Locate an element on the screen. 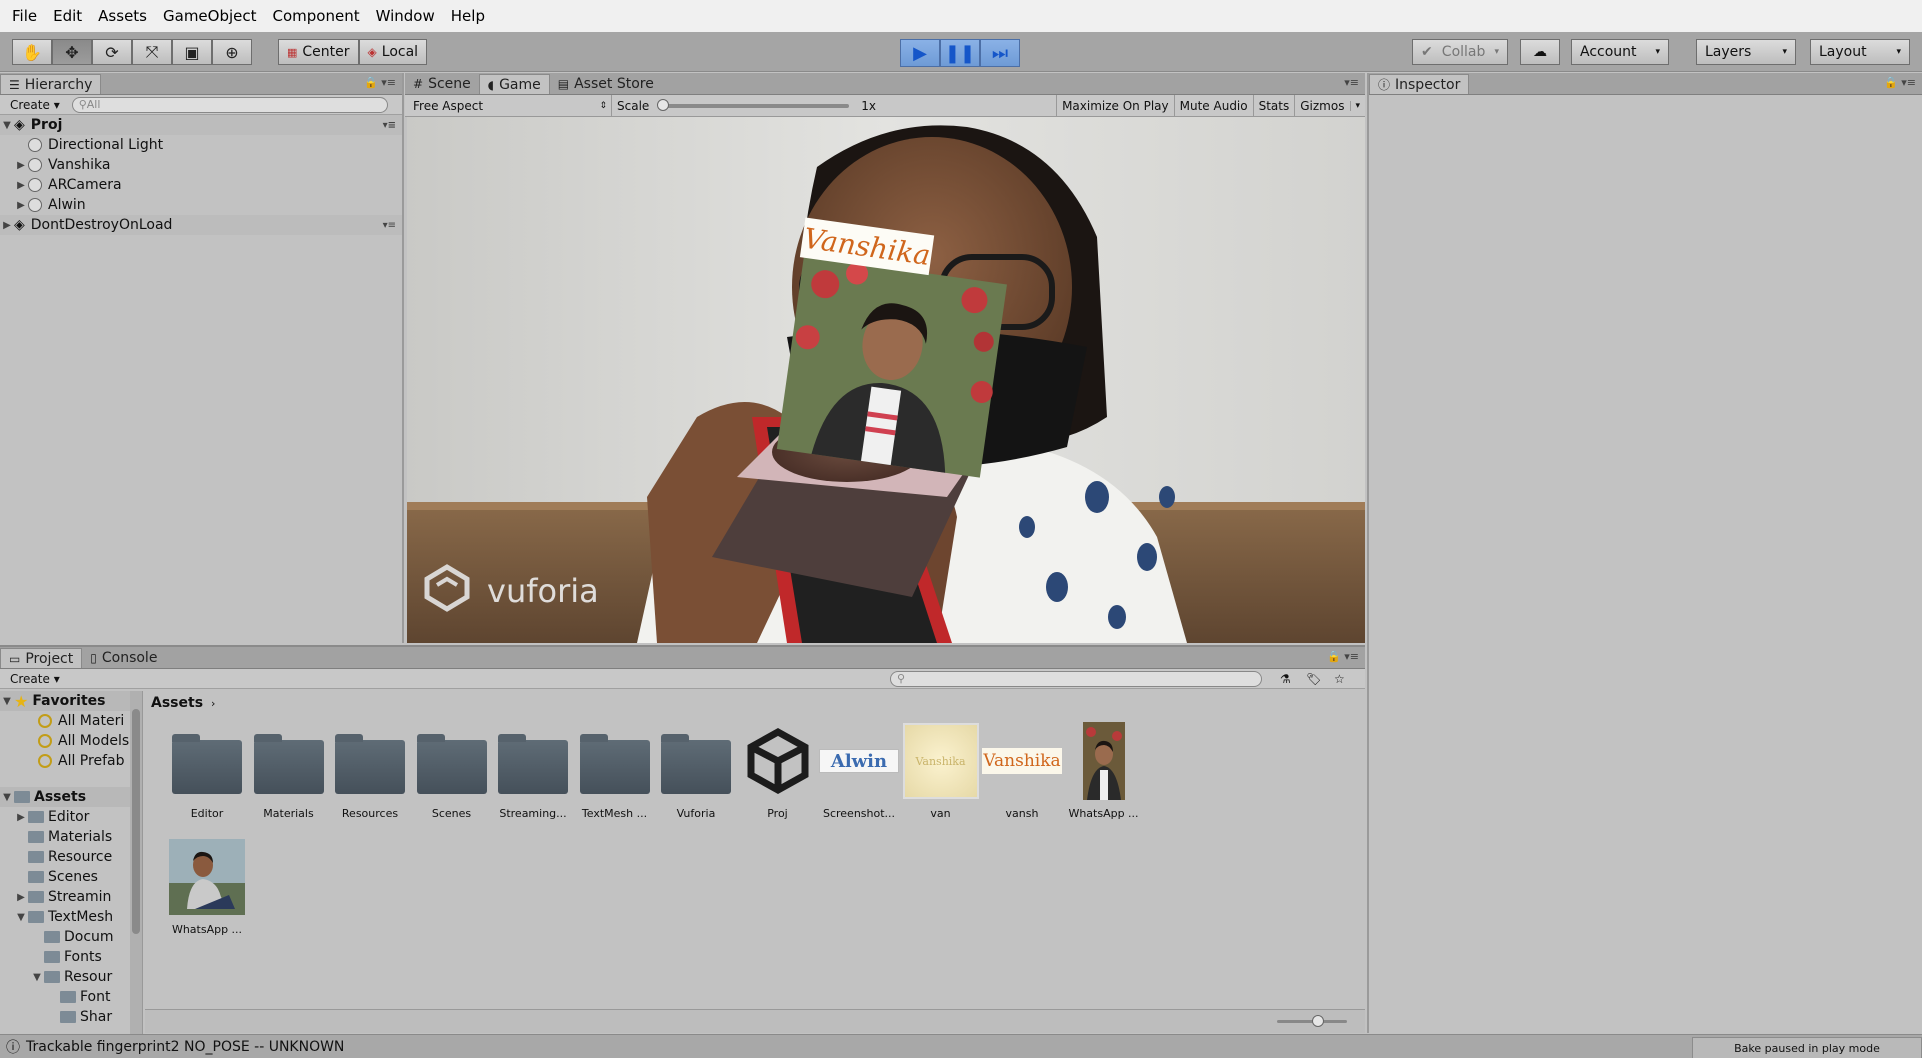 This screenshot has width=1922, height=1058. hierarchy-item: ▶ ARCamera is located at coordinates (201, 185).